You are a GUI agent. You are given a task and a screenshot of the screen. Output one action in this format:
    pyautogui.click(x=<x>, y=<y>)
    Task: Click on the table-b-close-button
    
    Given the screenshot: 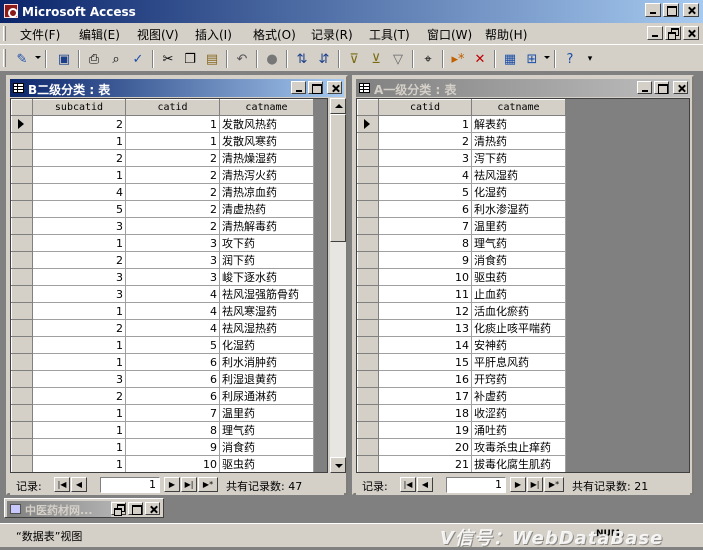 What is the action you would take?
    pyautogui.click(x=334, y=87)
    